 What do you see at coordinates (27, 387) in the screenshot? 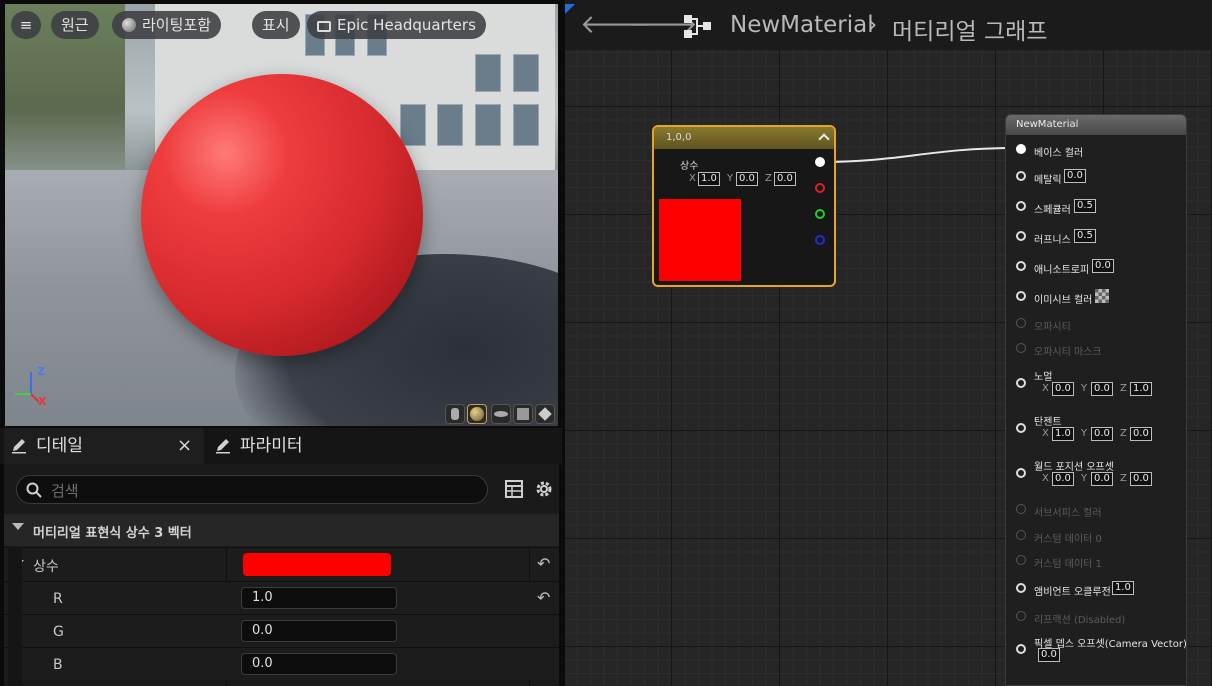
I see `axis-gizmo` at bounding box center [27, 387].